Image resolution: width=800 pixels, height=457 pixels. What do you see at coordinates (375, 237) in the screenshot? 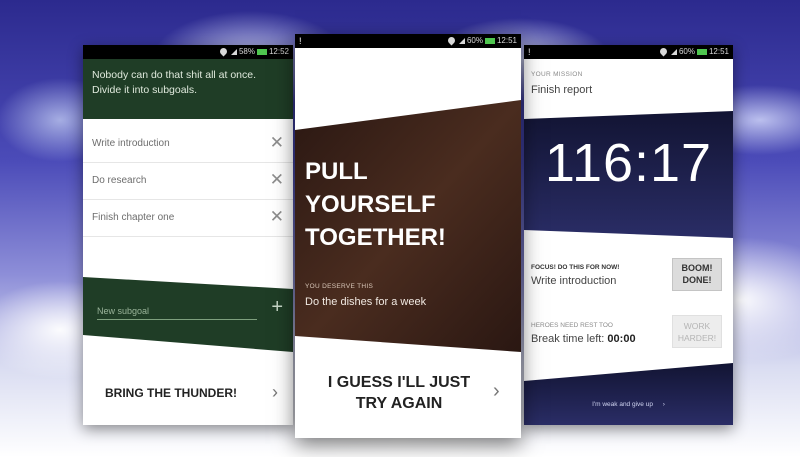
I see `headline-line: TOGETHER!` at bounding box center [375, 237].